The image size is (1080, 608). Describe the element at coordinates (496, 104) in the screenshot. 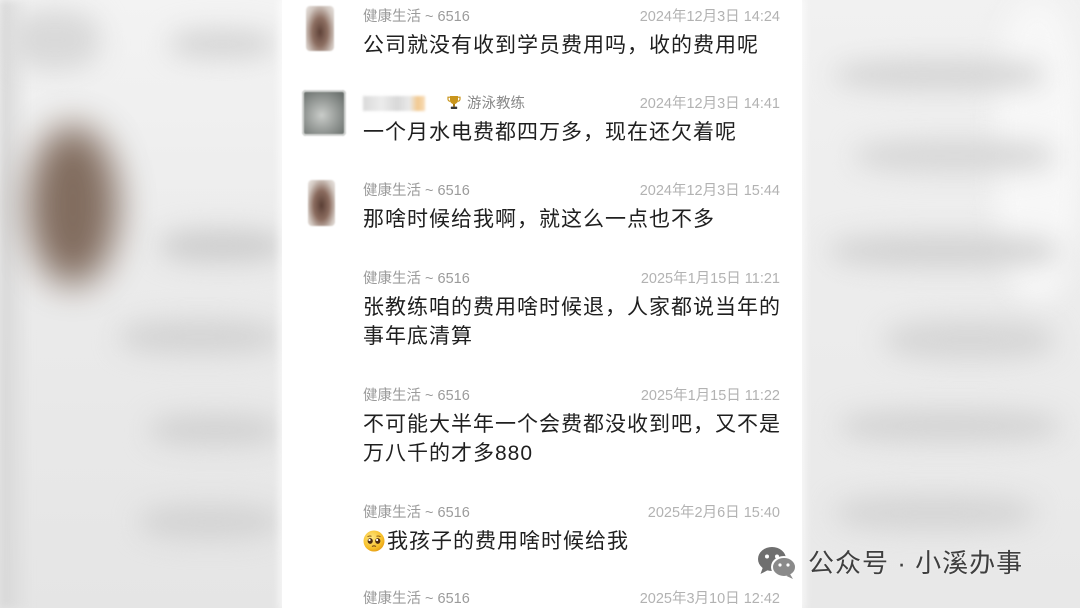

I see `member-title-badge: 游泳教练` at that location.